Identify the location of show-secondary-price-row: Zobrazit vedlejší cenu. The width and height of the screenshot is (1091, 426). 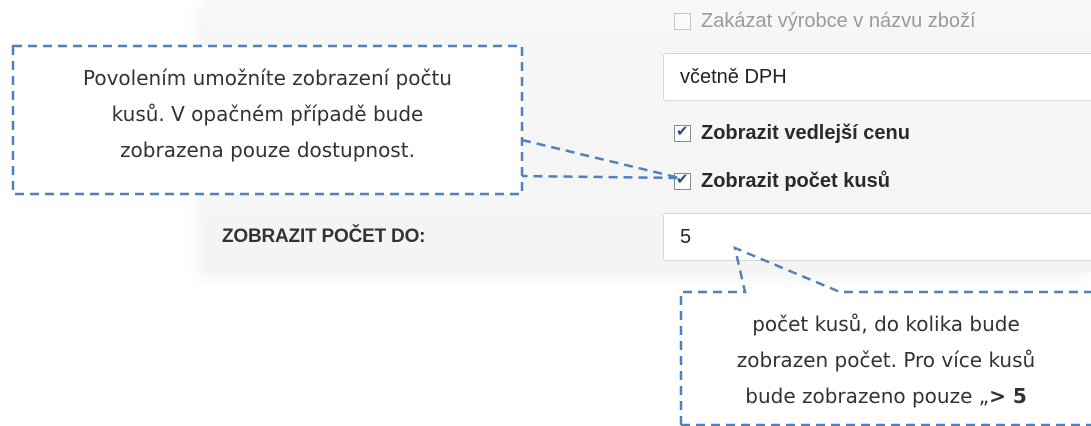
(792, 133).